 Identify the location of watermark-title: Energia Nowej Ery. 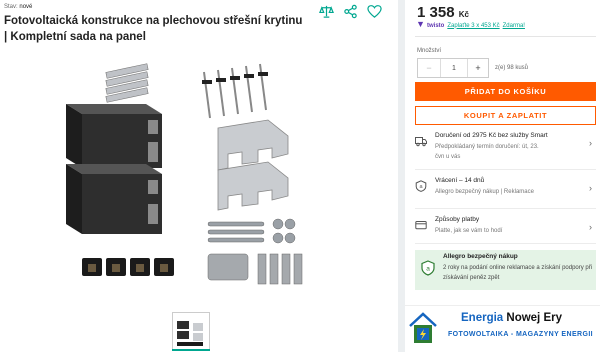
(511, 318).